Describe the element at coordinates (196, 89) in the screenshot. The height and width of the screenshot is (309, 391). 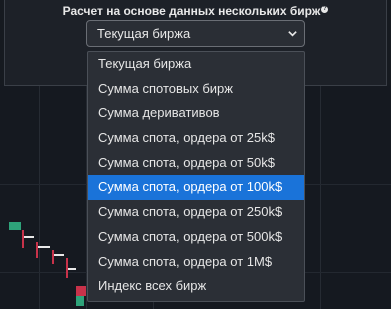
I see `dropdown-option-spot-sum: Сумма спотовых бирж` at that location.